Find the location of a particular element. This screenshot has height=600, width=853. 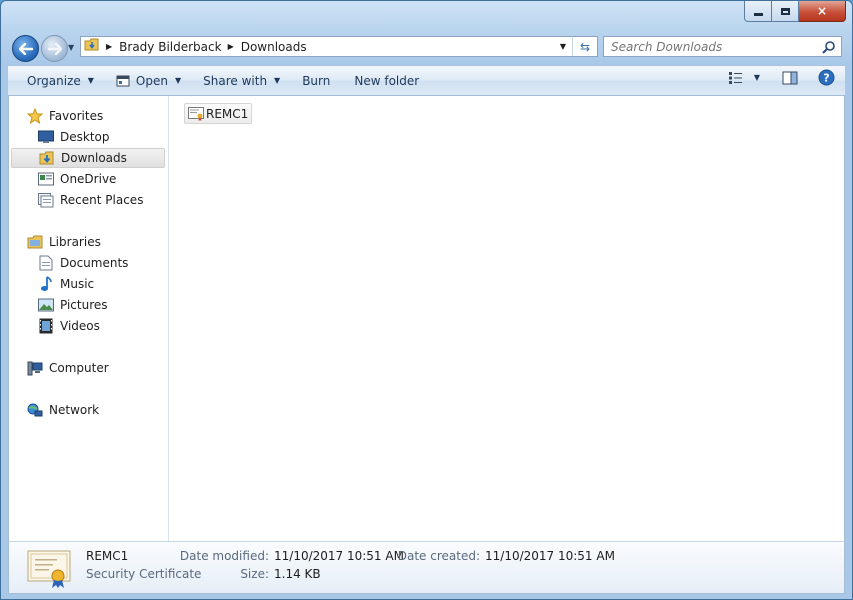

new-folder-button: New folder is located at coordinates (386, 81).